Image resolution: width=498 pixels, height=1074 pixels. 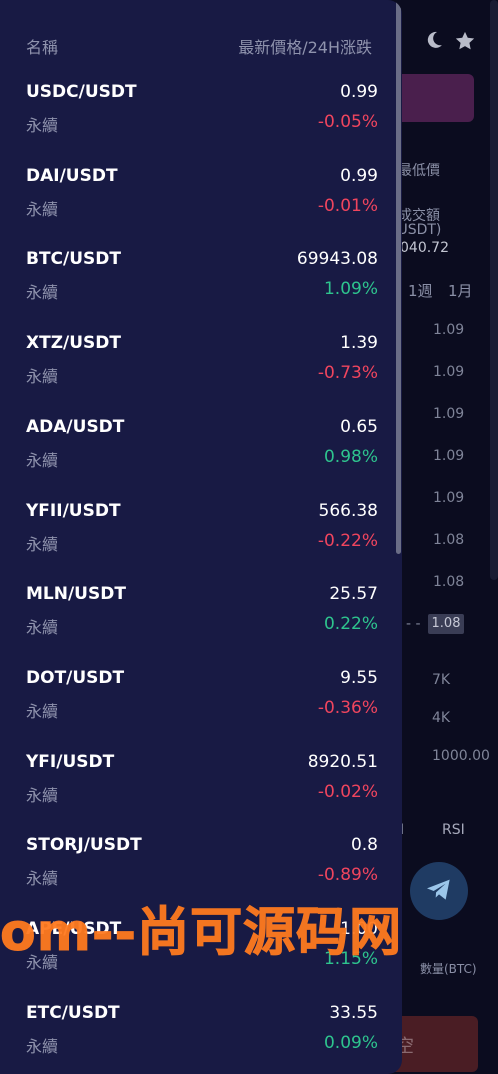 I want to click on pair-symbol: DOT/USDT, so click(x=75, y=677).